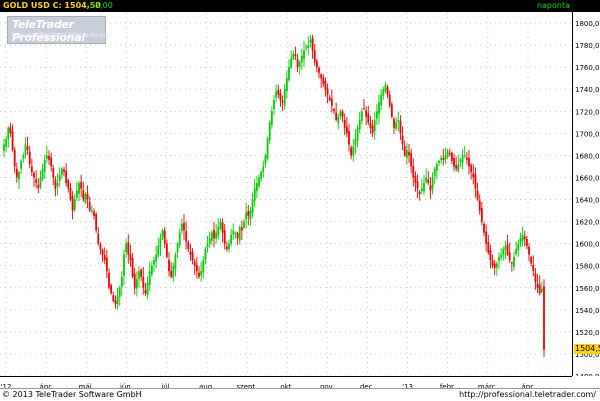  I want to click on y-tick-label: 1780,00, so click(587, 46).